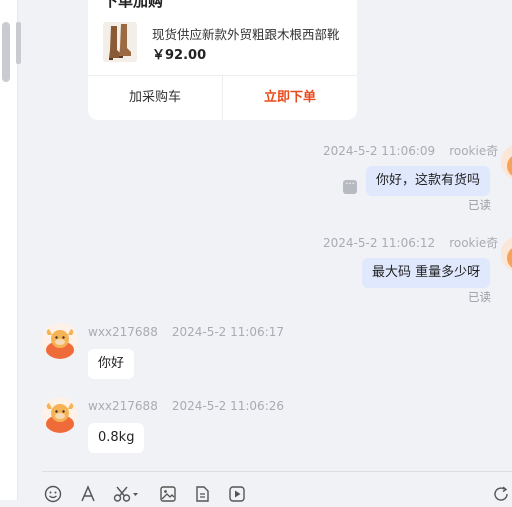 Image resolution: width=512 pixels, height=507 pixels. What do you see at coordinates (252, 33) in the screenshot?
I see `product-name: 现货供应新款外贸粗跟木根西部靴` at bounding box center [252, 33].